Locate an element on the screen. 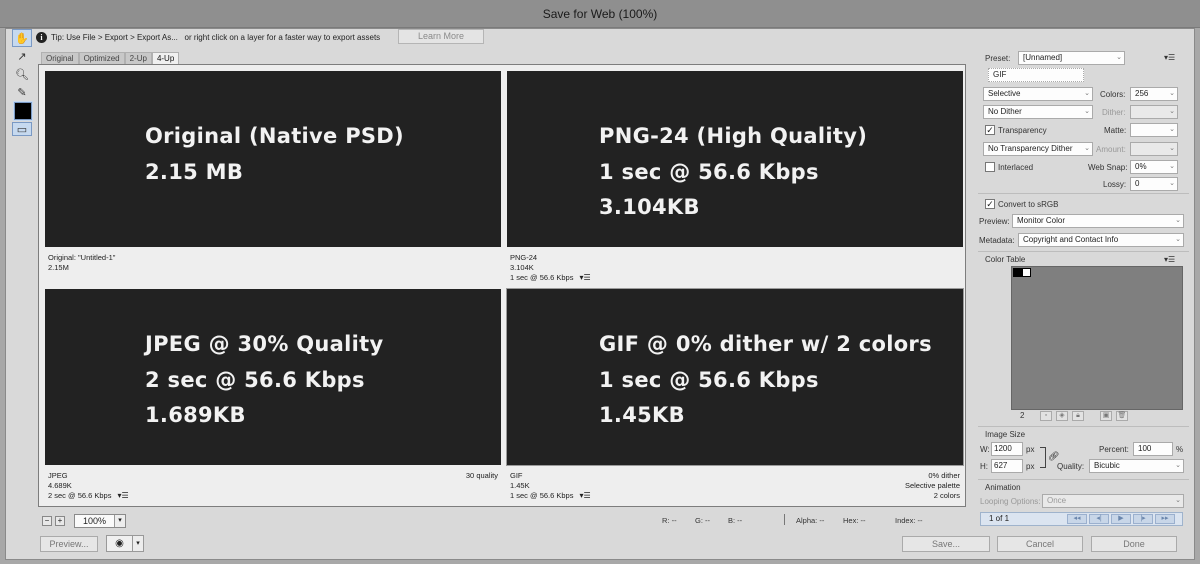 This screenshot has height=564, width=1200. tab-optimized: Optimized is located at coordinates (101, 58).